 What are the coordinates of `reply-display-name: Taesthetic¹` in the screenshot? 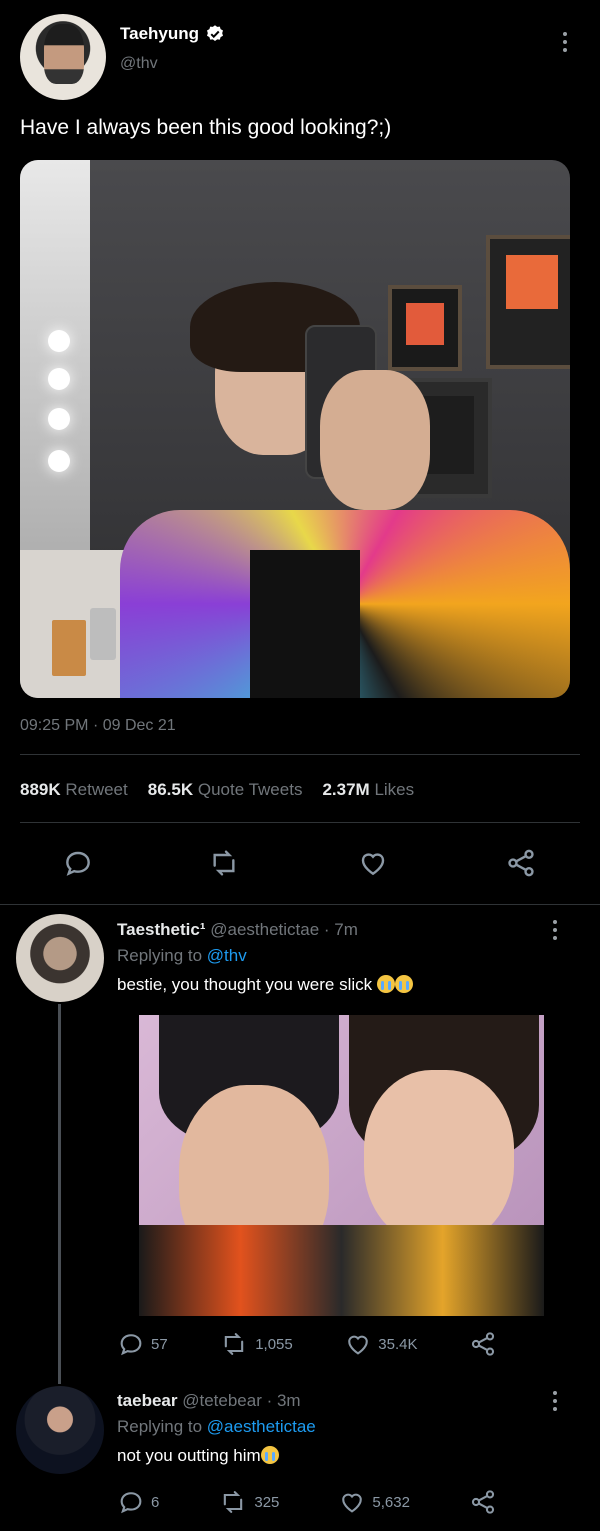 It's located at (161, 929).